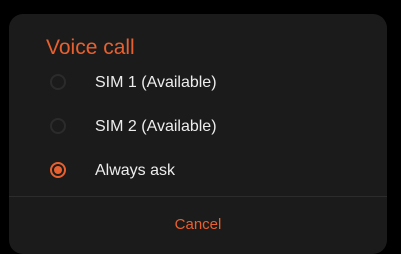 The height and width of the screenshot is (254, 401). Describe the element at coordinates (90, 47) in the screenshot. I see `dialog-title: Voice call` at that location.